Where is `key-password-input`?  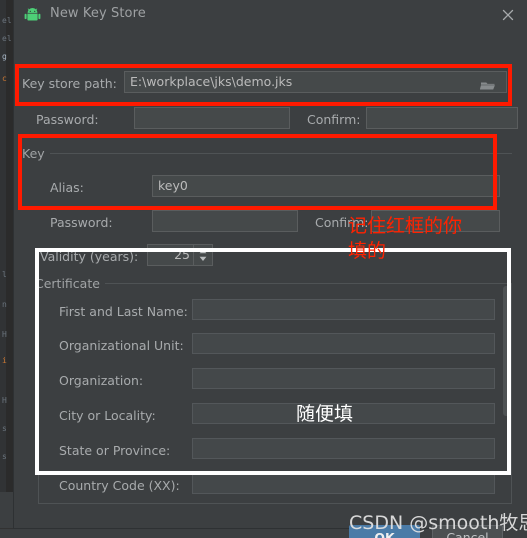
key-password-input is located at coordinates (225, 221).